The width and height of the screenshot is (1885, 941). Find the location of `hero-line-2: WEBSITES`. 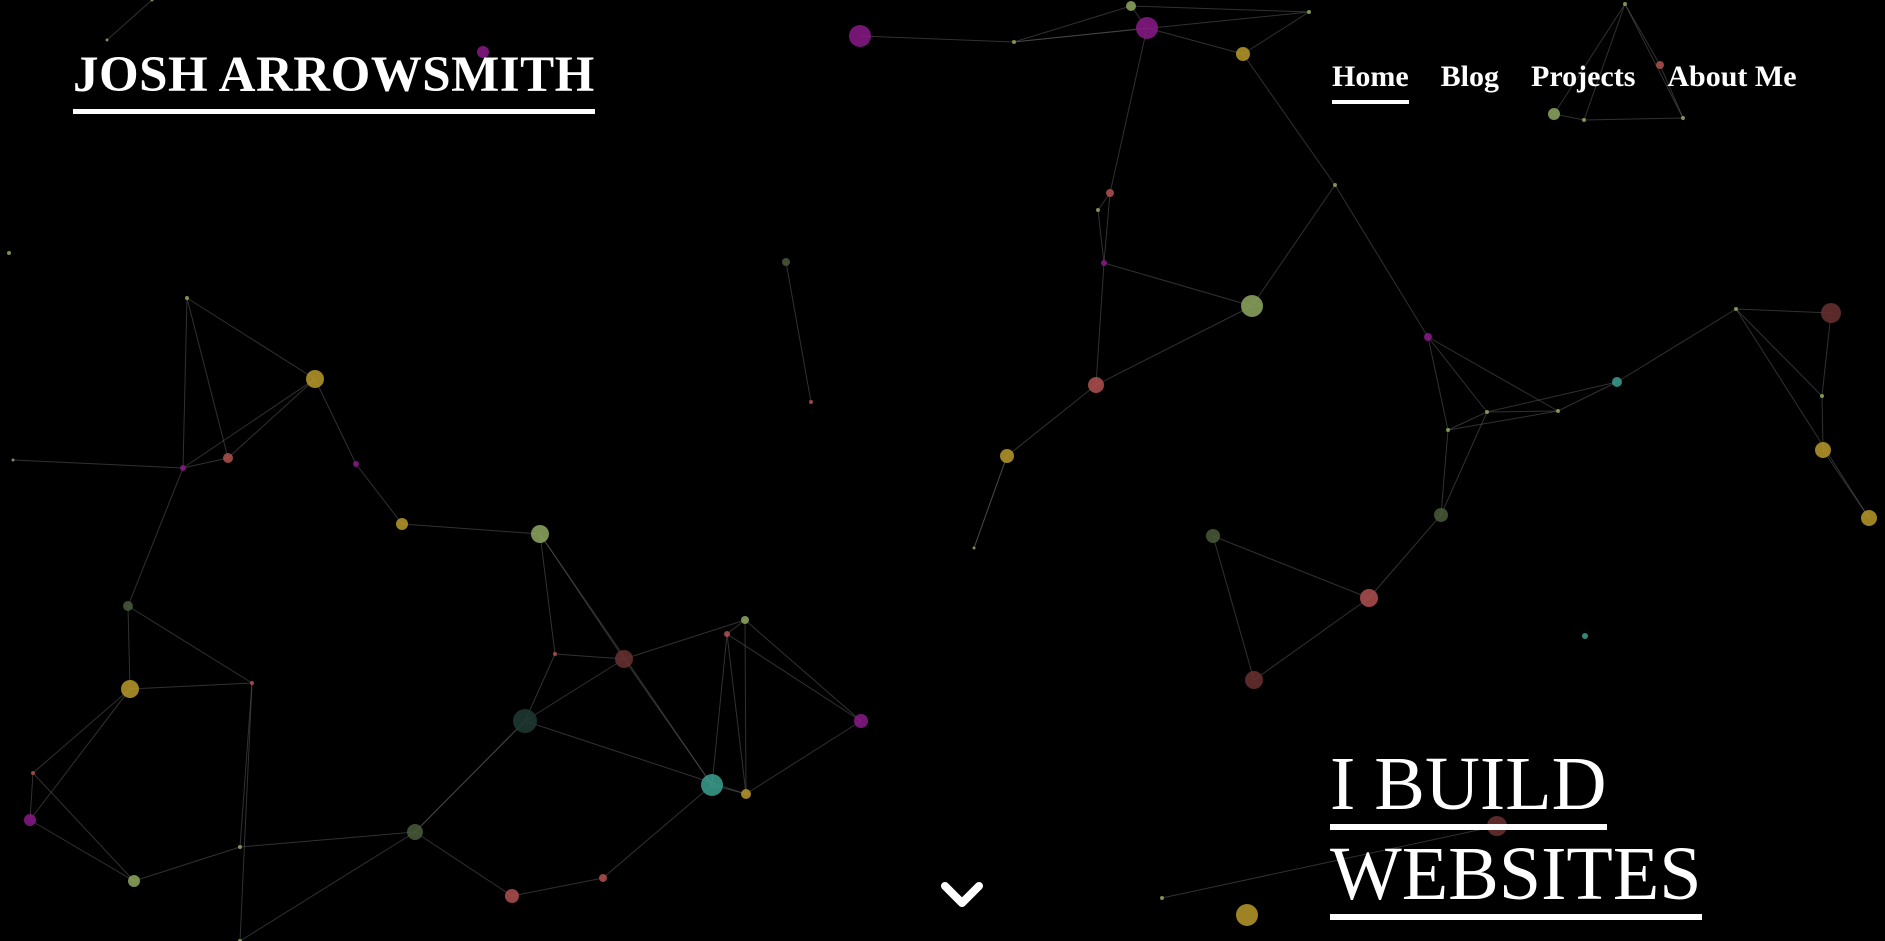

hero-line-2: WEBSITES is located at coordinates (1516, 878).